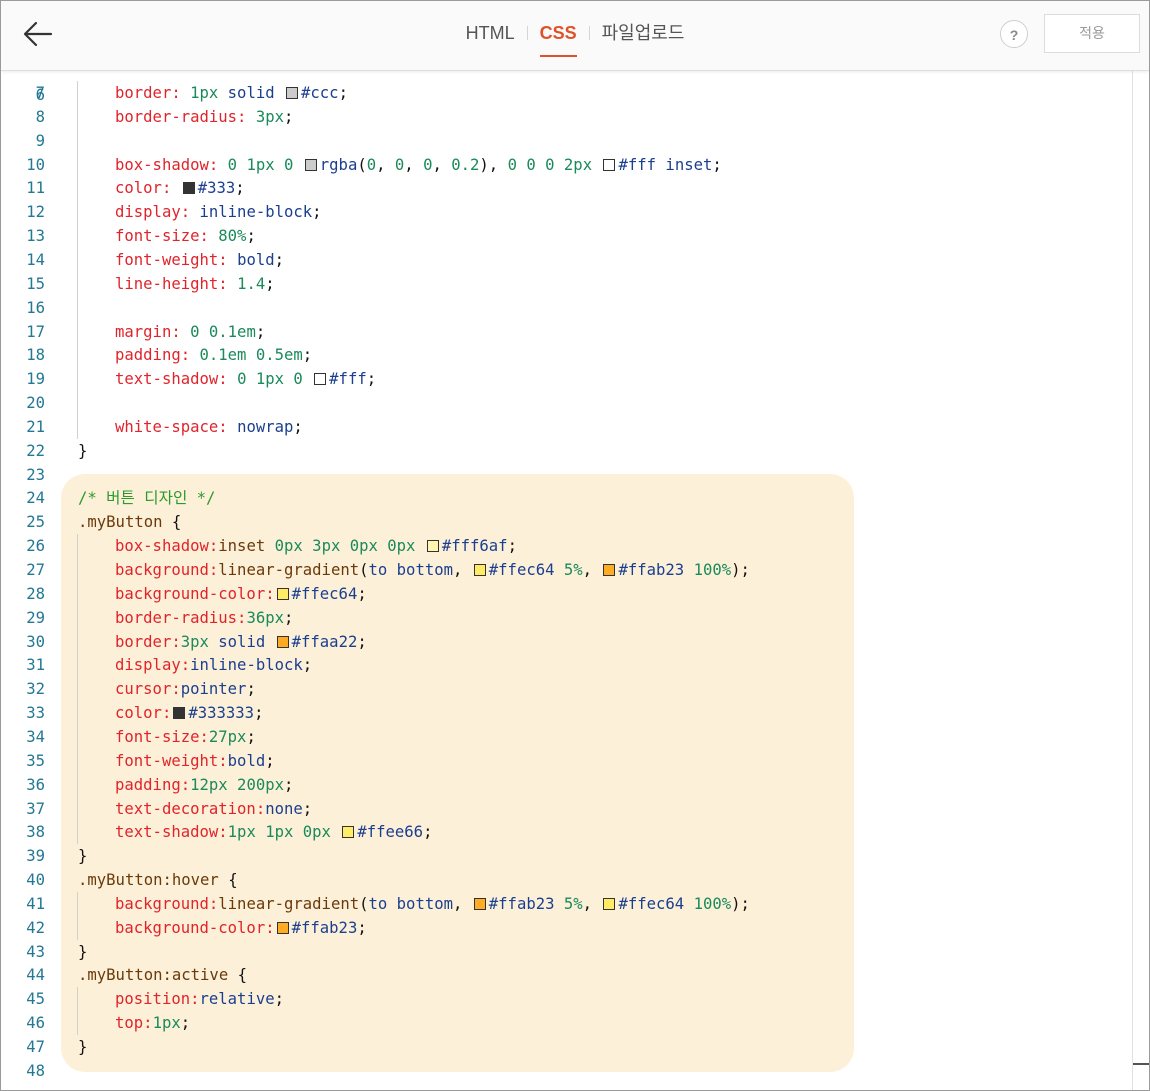  What do you see at coordinates (320, 93) in the screenshot?
I see `code-token: #ccc` at bounding box center [320, 93].